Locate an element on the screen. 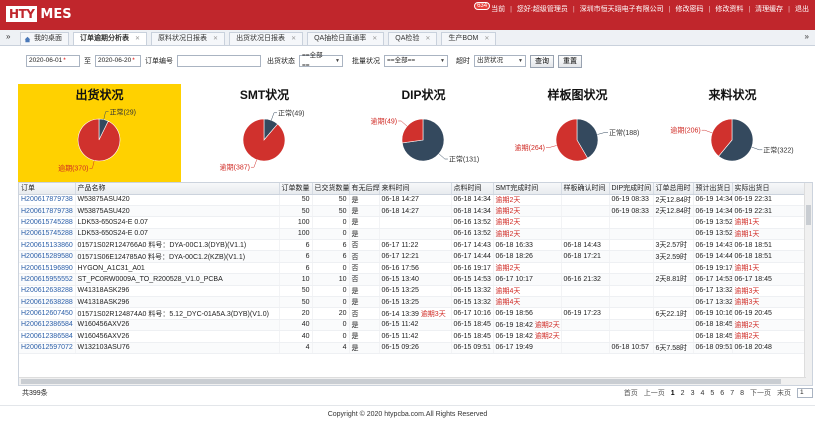 This screenshot has width=815, height=423. tab-material-daily-report: 原料状况日报表 ✕ is located at coordinates (188, 38).